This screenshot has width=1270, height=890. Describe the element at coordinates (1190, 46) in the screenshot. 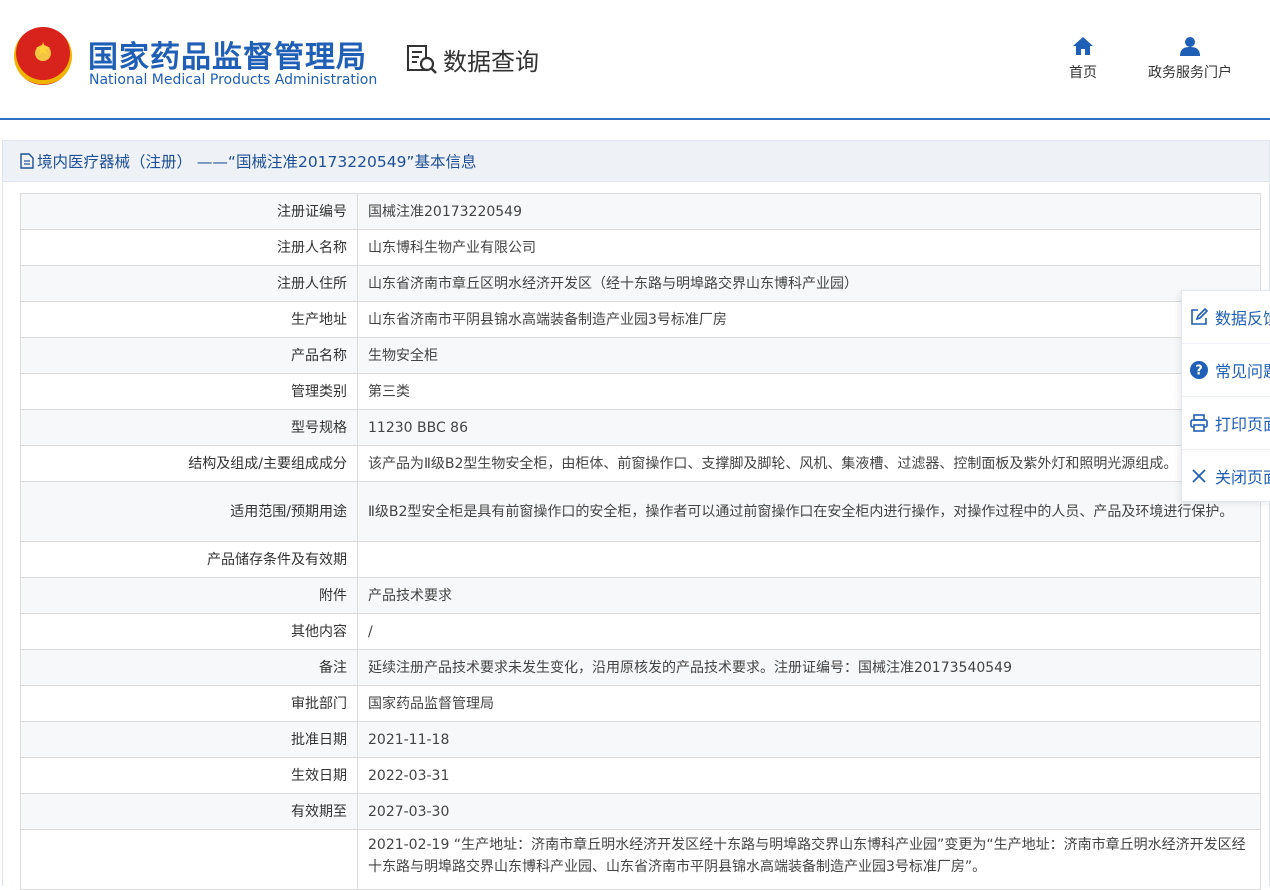

I see `user-icon` at that location.